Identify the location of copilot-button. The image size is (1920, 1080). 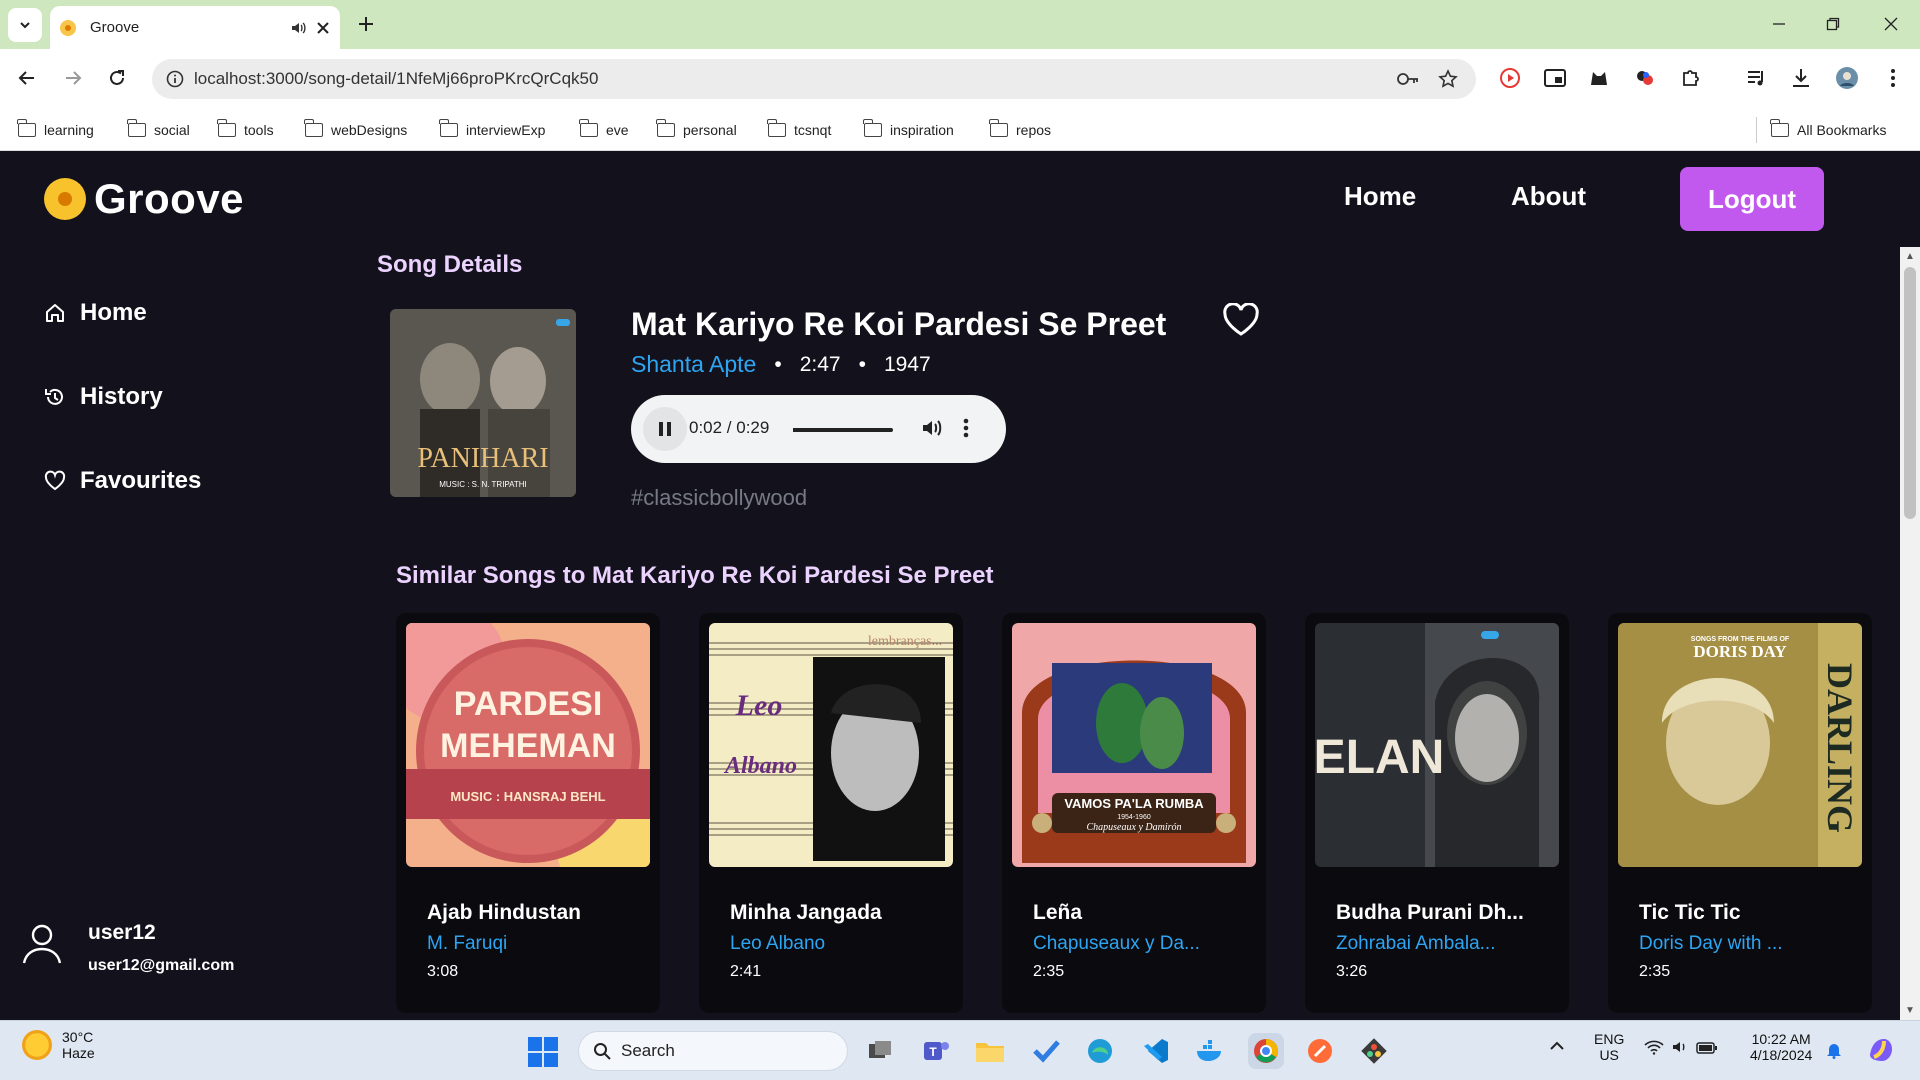
(1881, 1050).